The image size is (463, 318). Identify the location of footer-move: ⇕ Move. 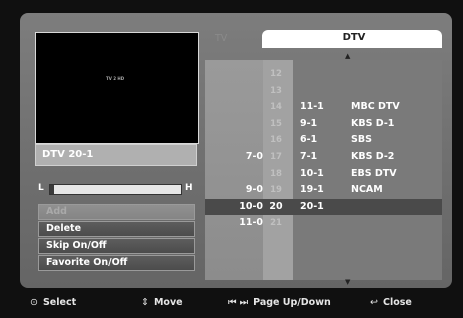
(162, 302).